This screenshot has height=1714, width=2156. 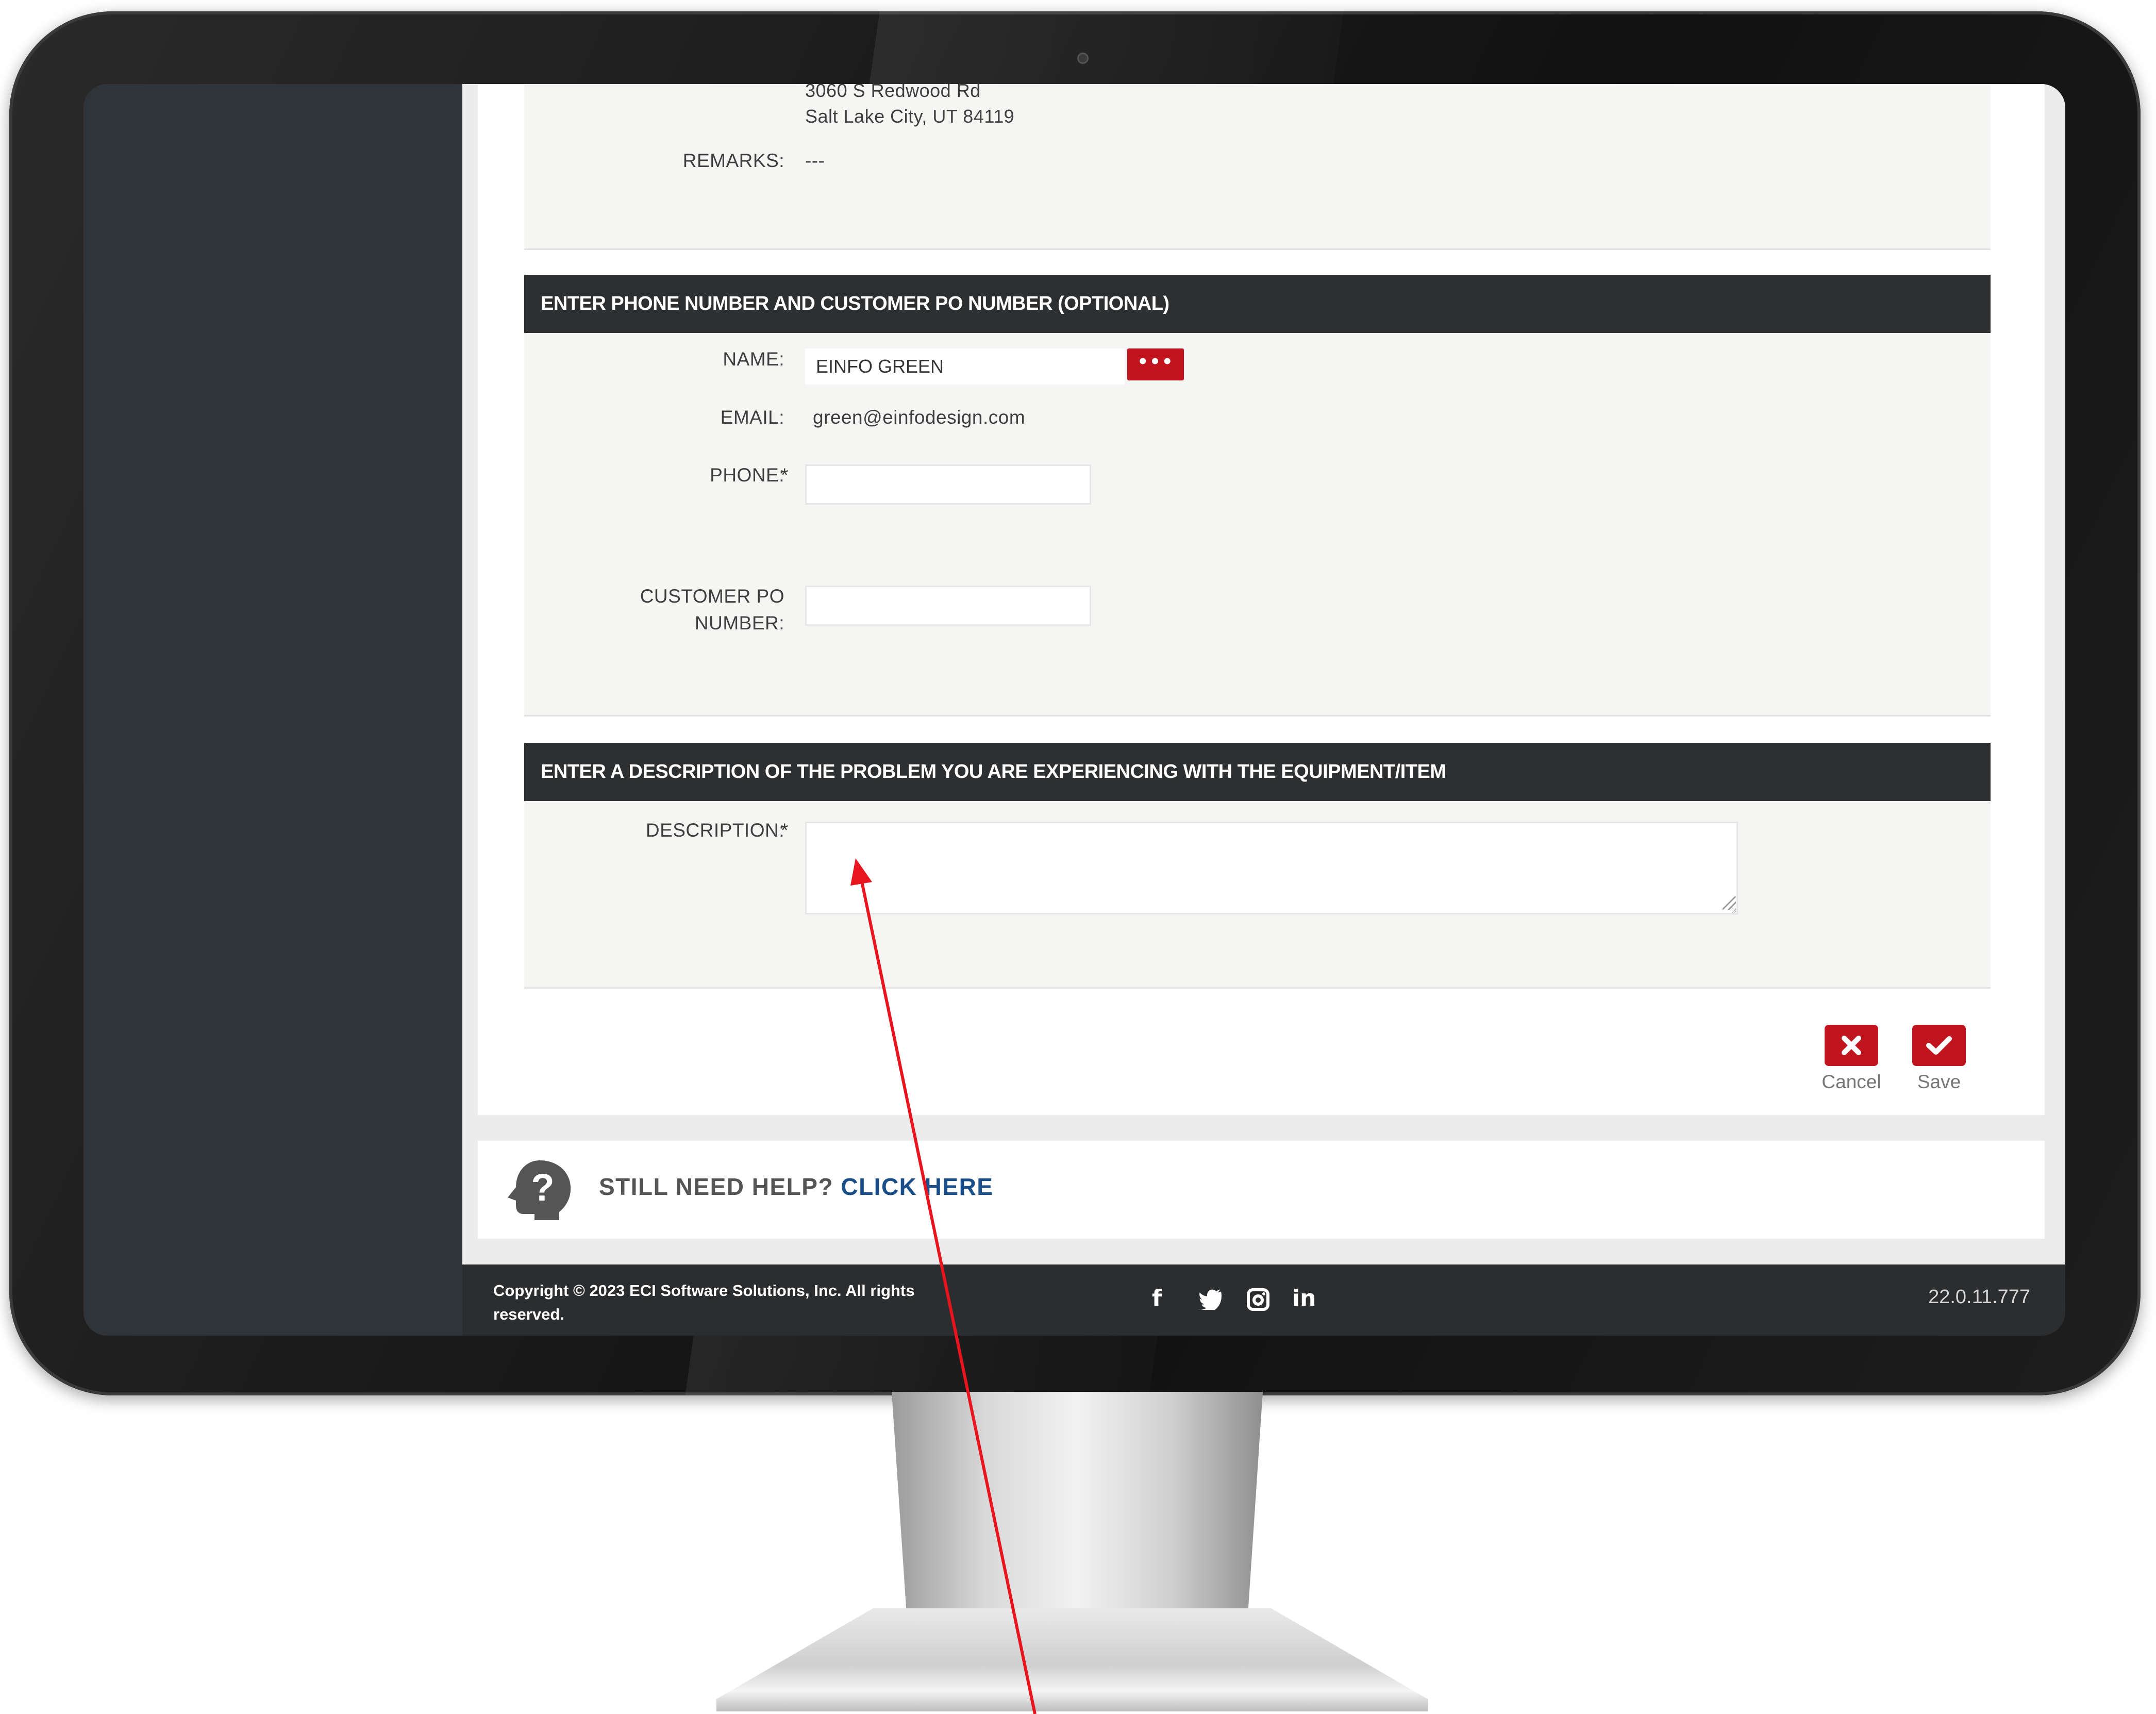 What do you see at coordinates (917, 1187) in the screenshot?
I see `click-here-link: CLICK HERE` at bounding box center [917, 1187].